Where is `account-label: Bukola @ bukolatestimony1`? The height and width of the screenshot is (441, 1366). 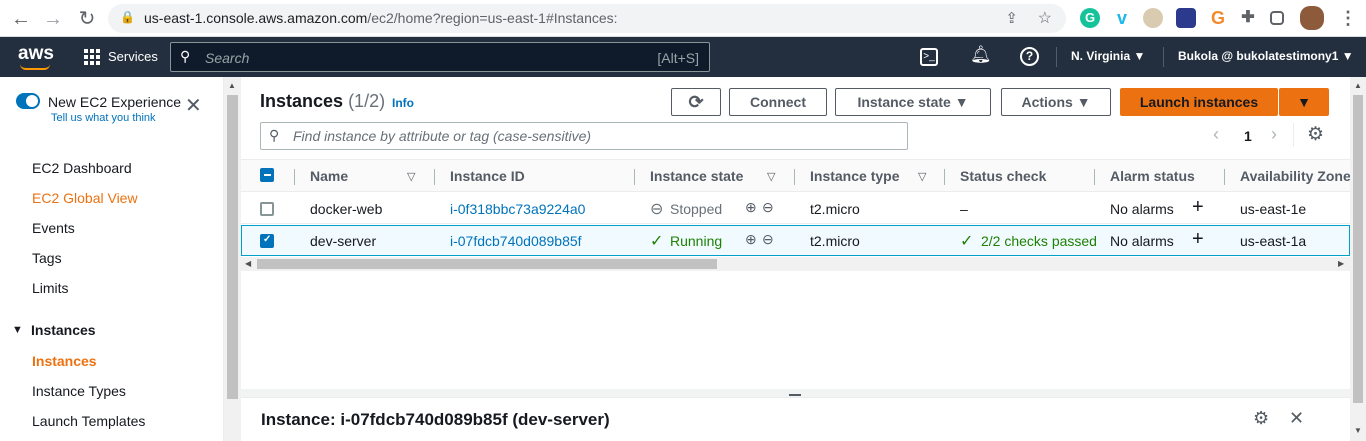
account-label: Bukola @ bukolatestimony1 is located at coordinates (1258, 56).